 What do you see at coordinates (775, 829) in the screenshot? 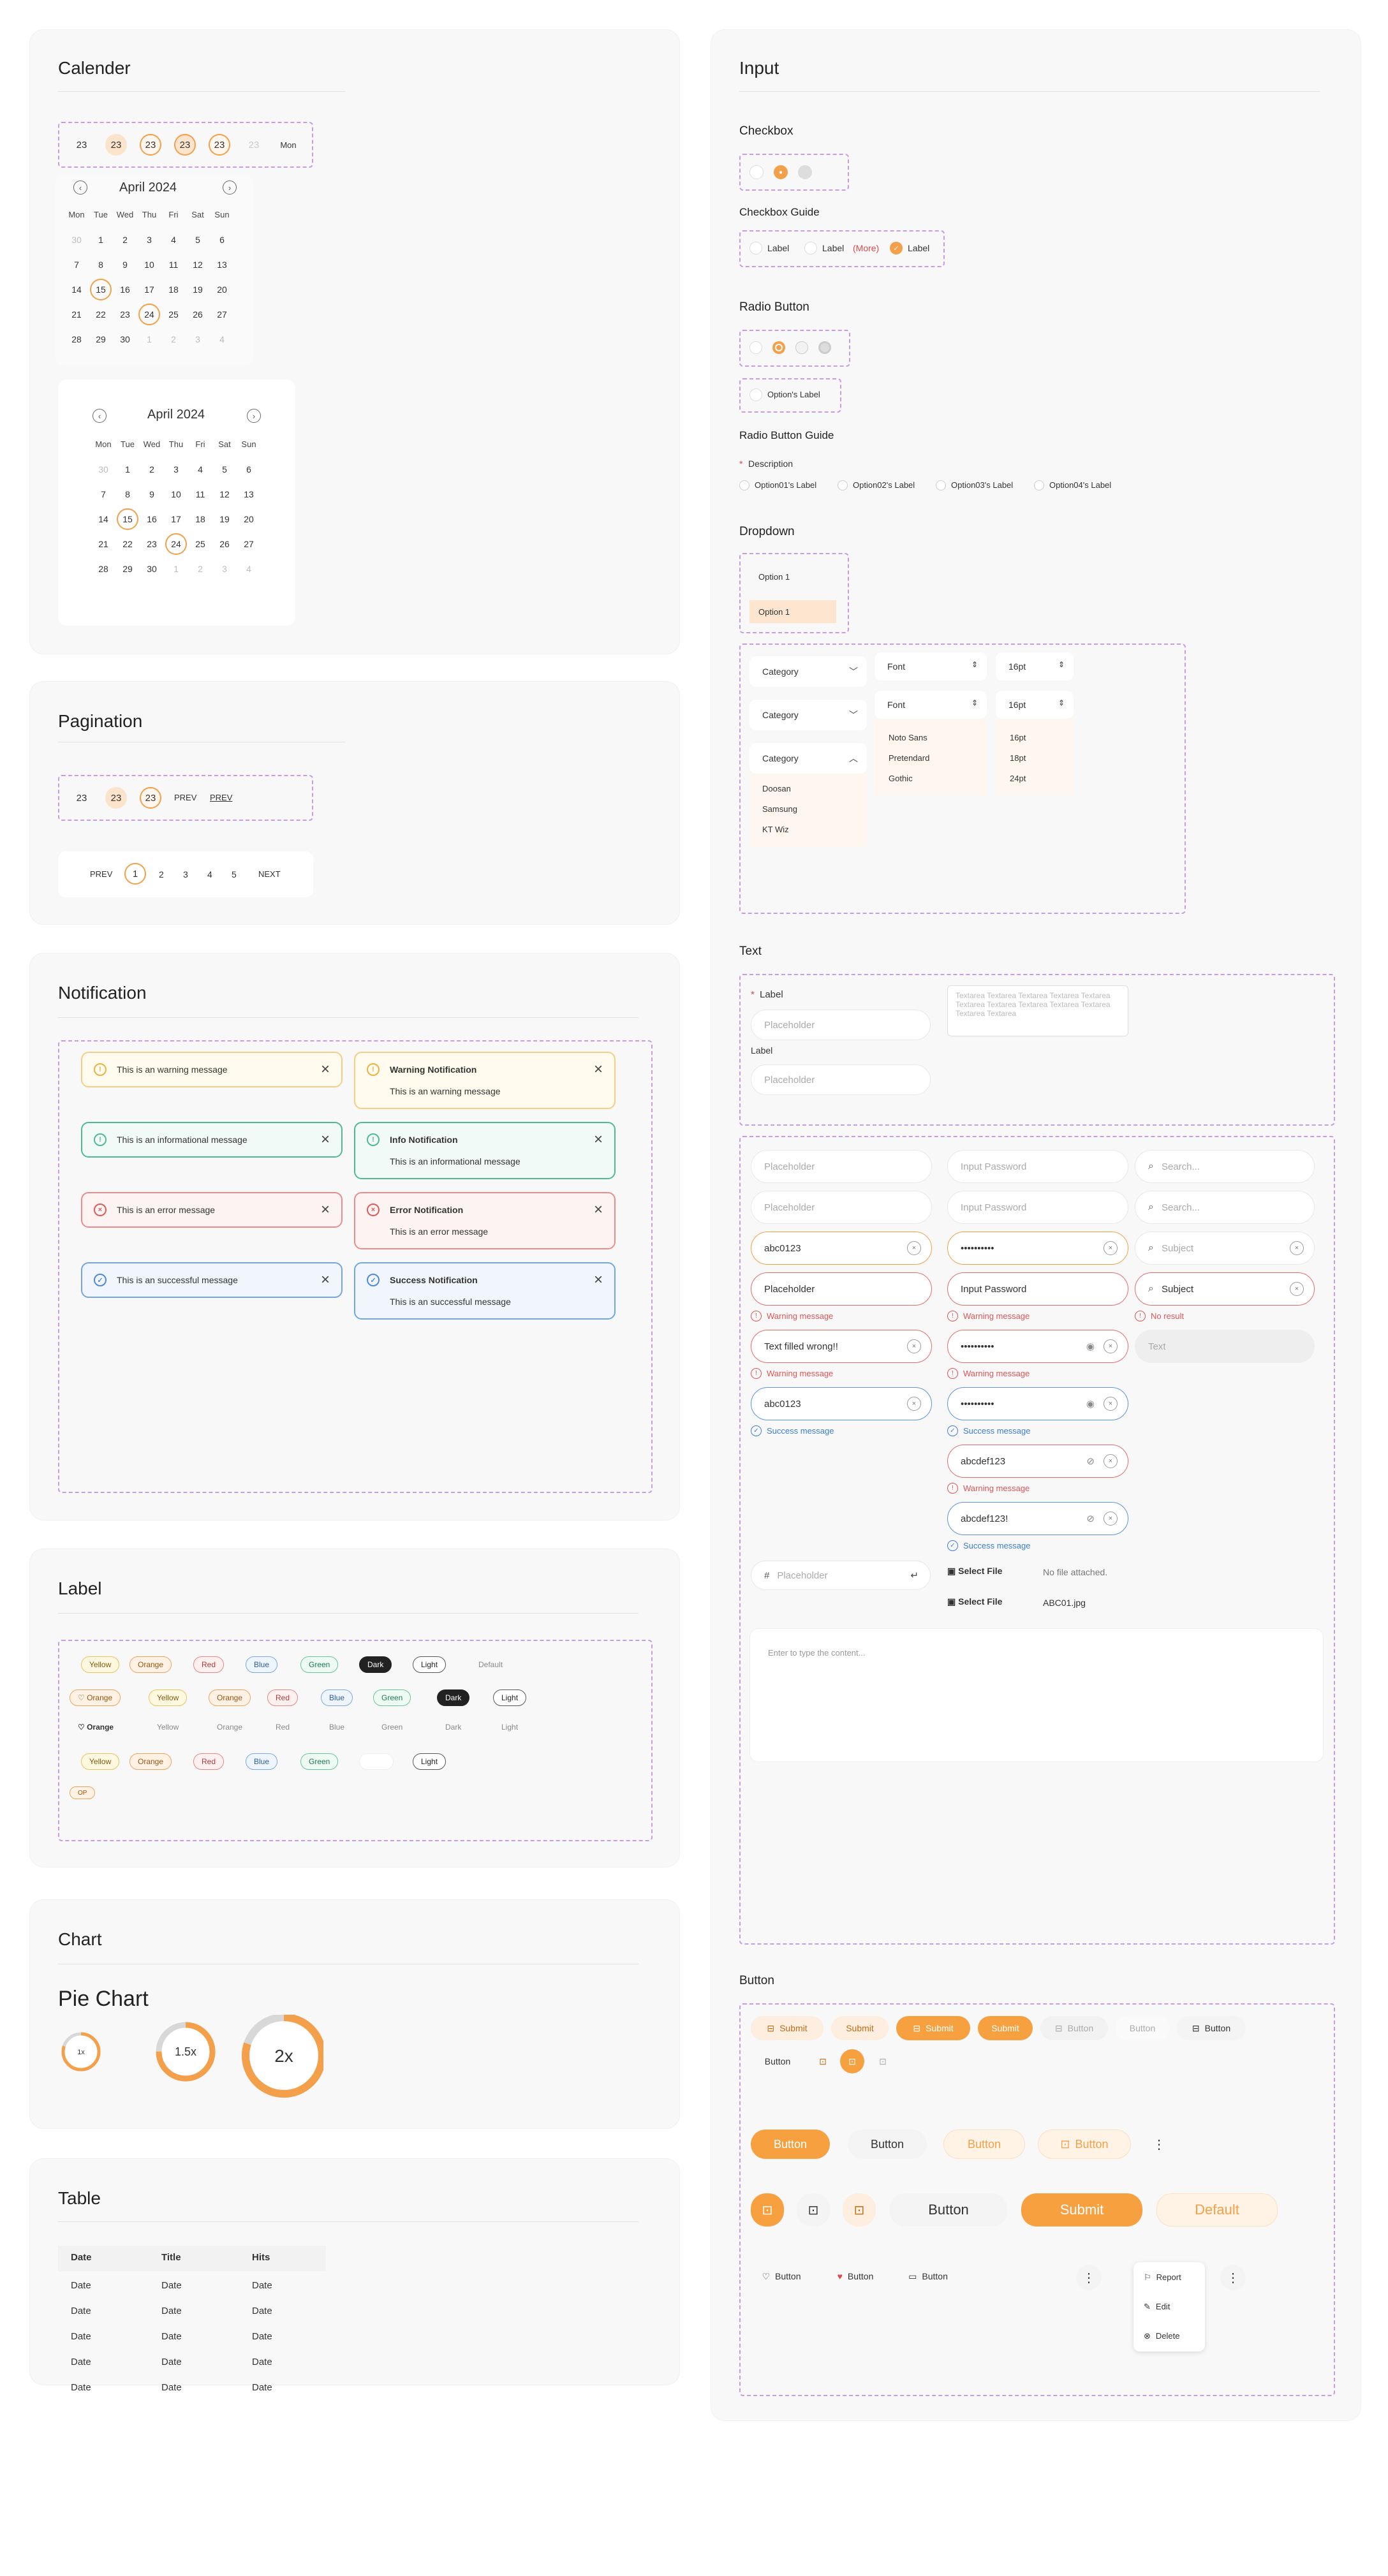
I see `category-option: KT Wiz` at bounding box center [775, 829].